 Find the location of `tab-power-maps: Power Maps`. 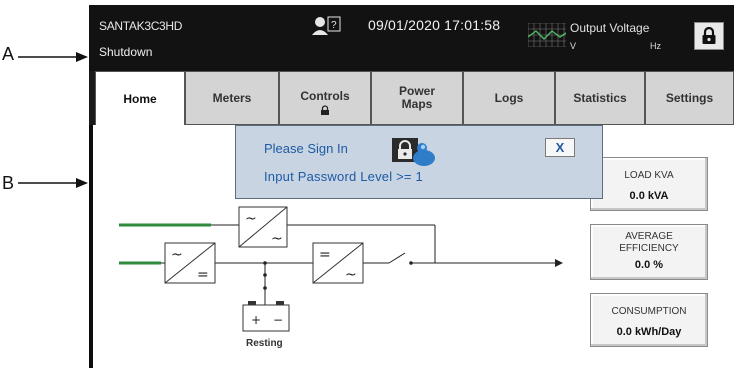

tab-power-maps: Power Maps is located at coordinates (417, 98).